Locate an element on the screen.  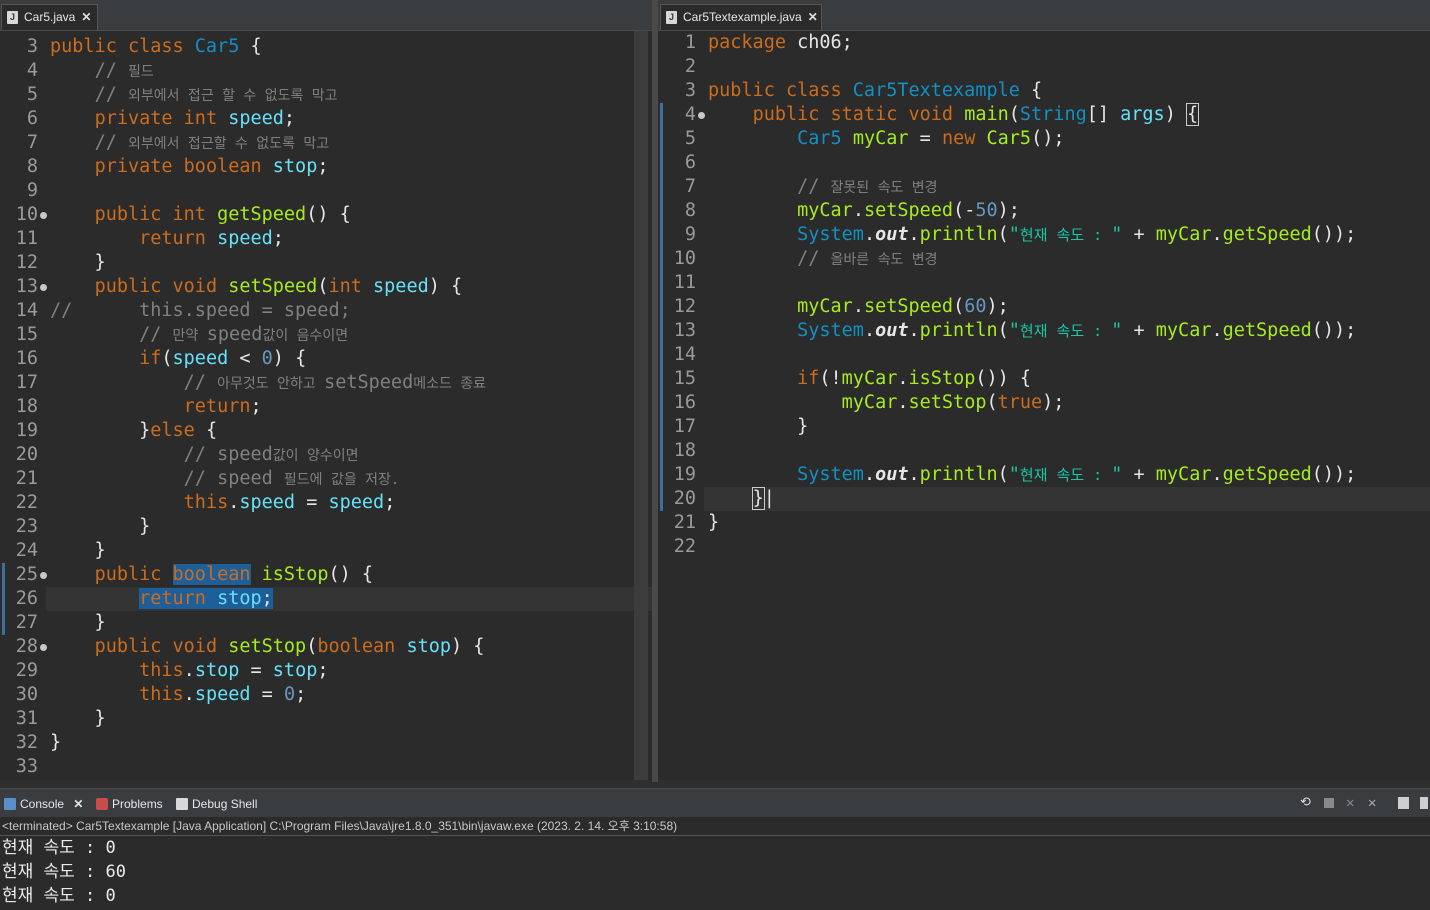
code-text: }else { is located at coordinates (134, 430).